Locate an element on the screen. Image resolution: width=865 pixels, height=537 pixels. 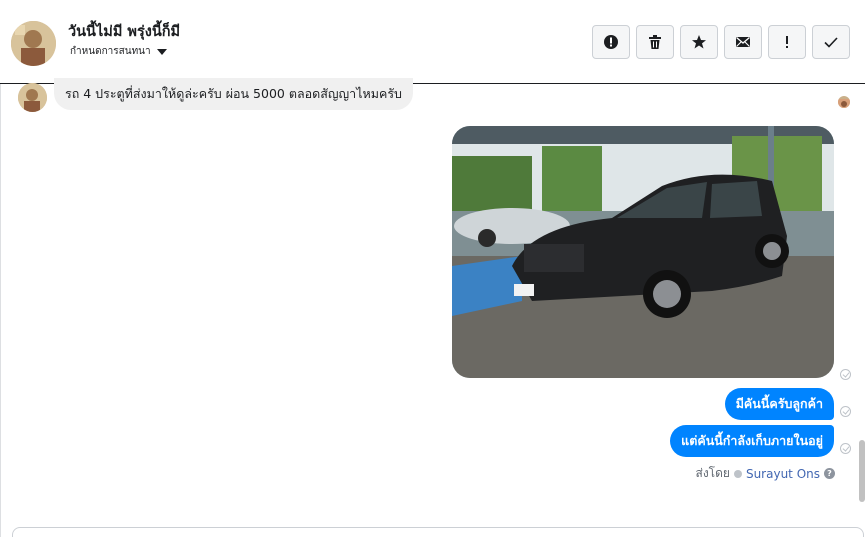
exclamation-icon is located at coordinates (787, 42).